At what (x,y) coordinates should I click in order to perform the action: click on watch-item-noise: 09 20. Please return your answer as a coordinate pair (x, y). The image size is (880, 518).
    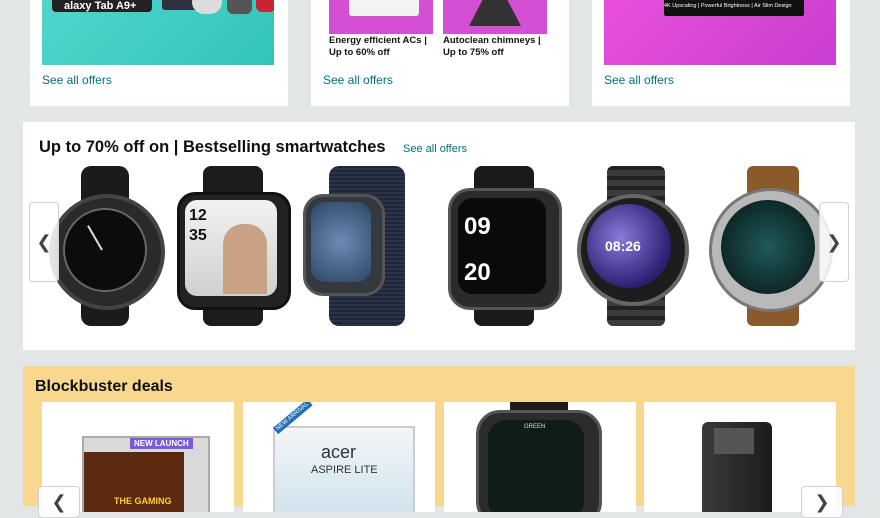
    Looking at the image, I should click on (504, 246).